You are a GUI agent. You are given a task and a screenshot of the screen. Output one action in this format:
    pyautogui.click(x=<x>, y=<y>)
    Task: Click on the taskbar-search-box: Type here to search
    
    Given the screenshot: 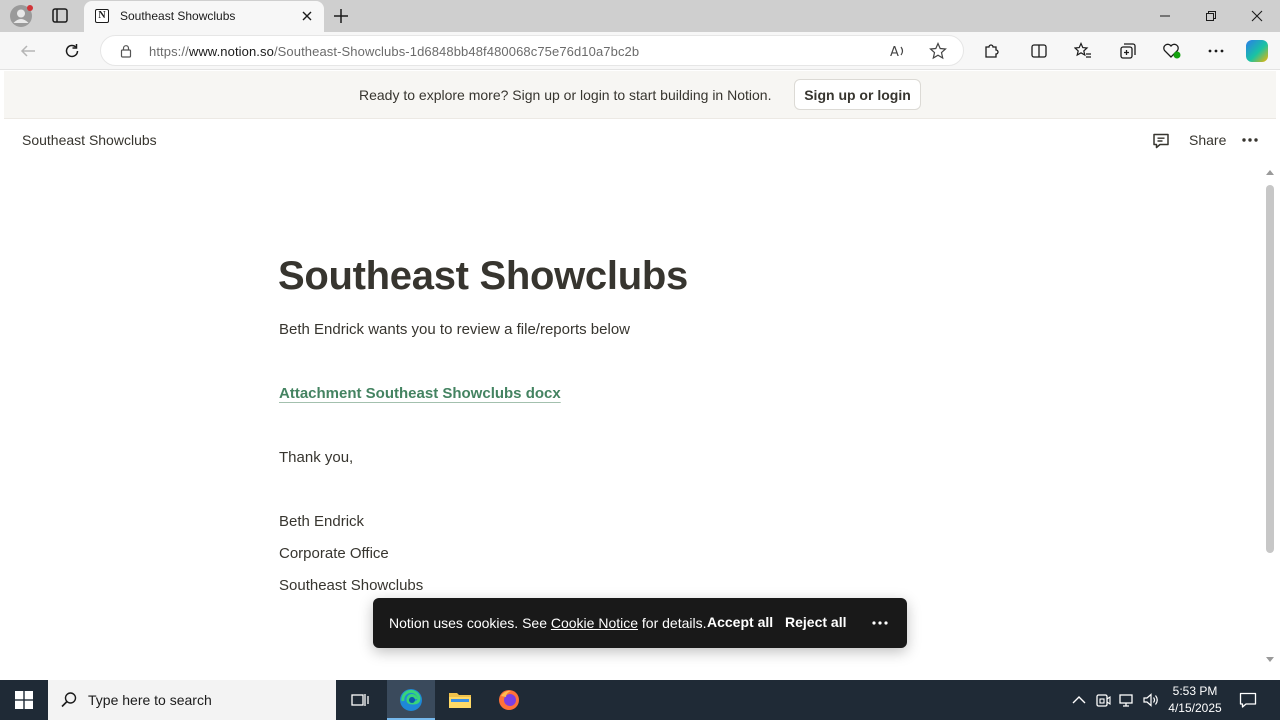 What is the action you would take?
    pyautogui.click(x=192, y=700)
    